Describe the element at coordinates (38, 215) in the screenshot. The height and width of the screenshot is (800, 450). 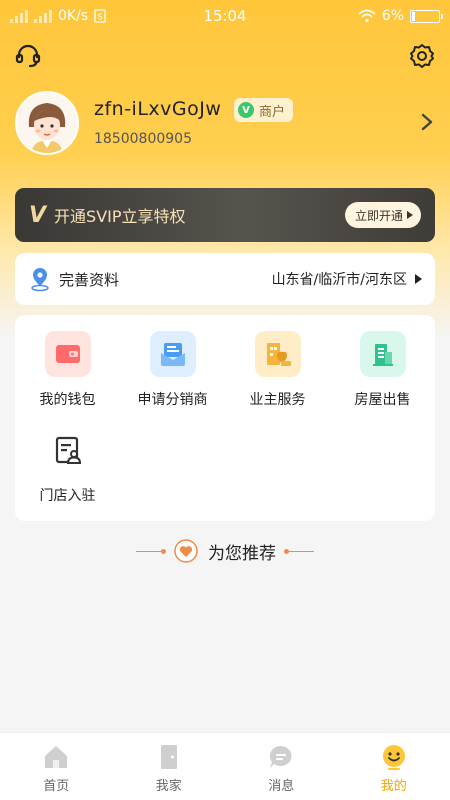
I see `vip-logo-icon: V` at that location.